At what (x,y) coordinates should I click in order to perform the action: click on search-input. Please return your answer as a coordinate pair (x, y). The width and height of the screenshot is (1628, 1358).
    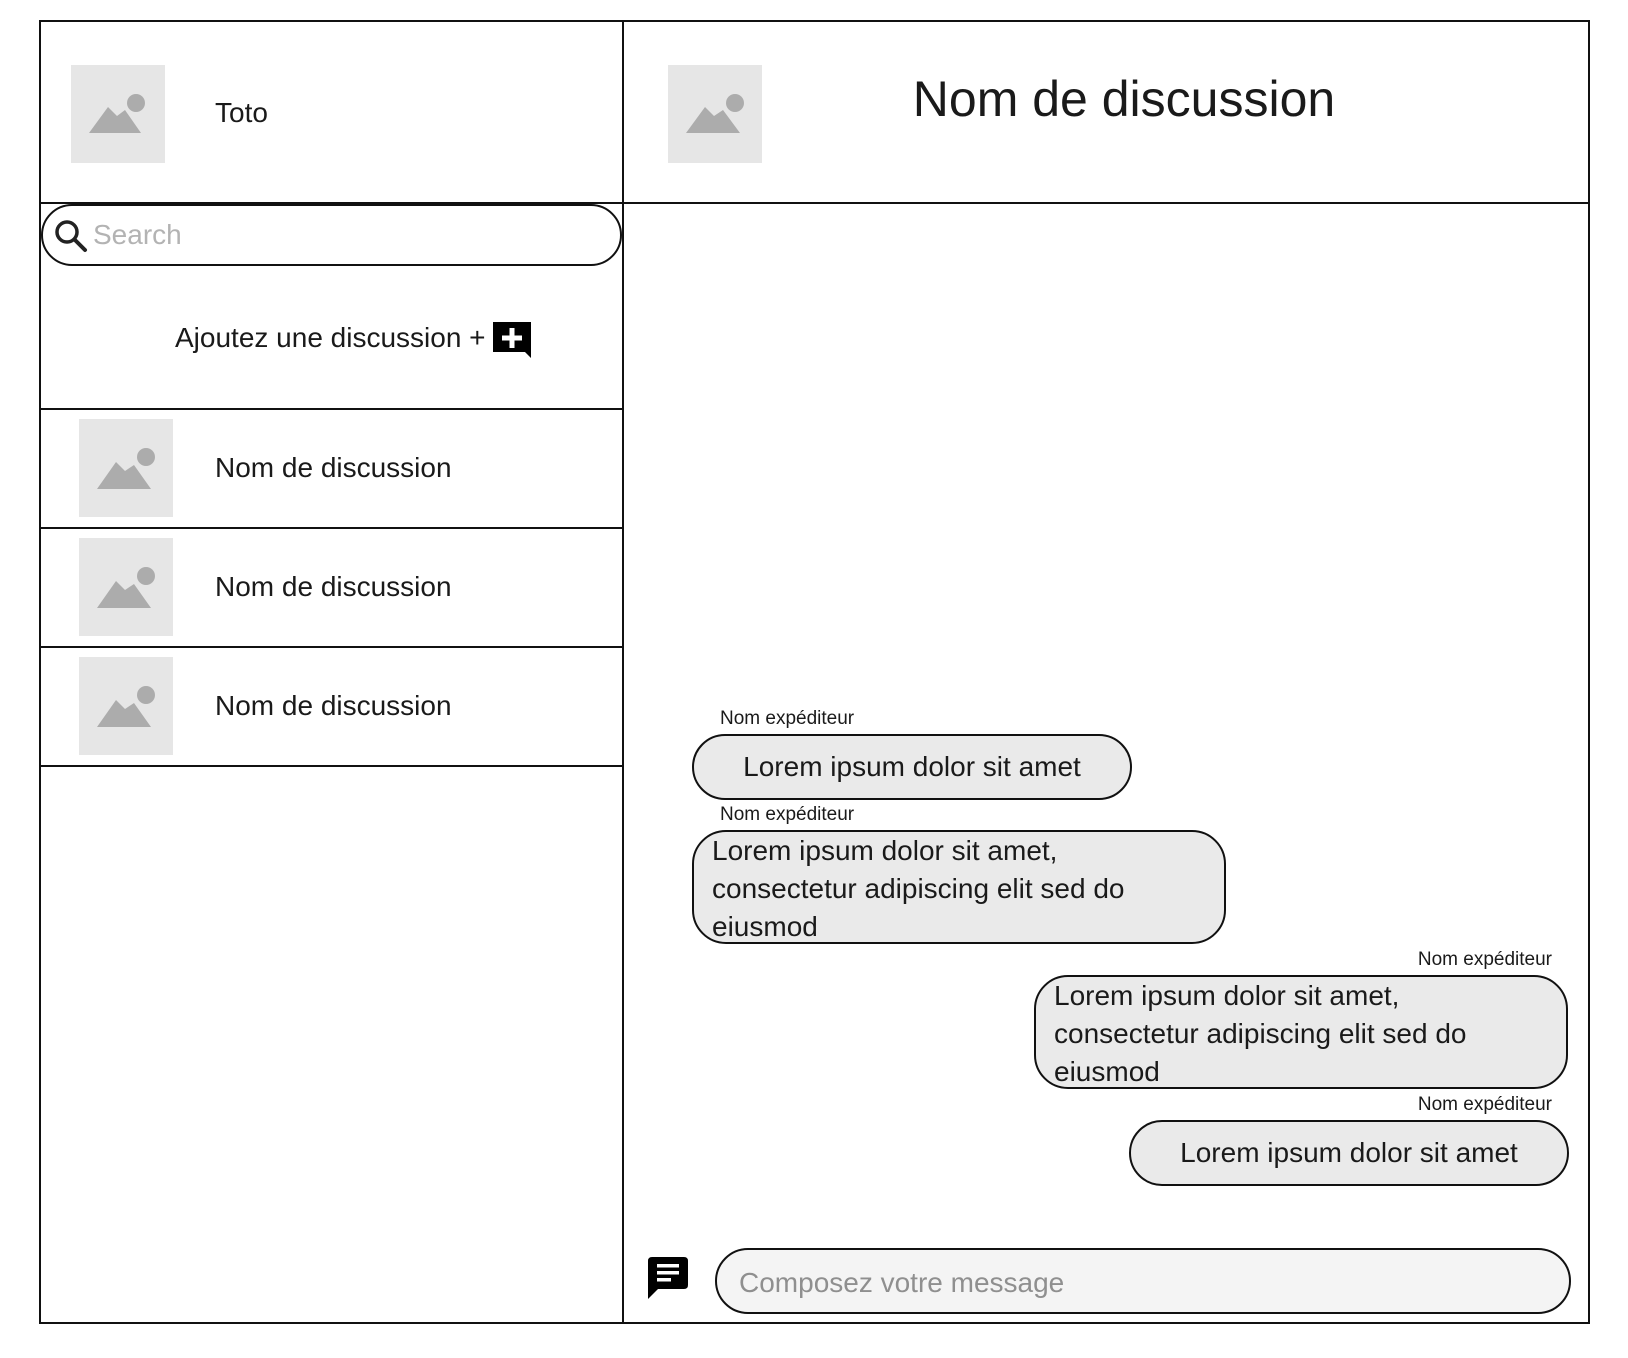
    Looking at the image, I should click on (343, 235).